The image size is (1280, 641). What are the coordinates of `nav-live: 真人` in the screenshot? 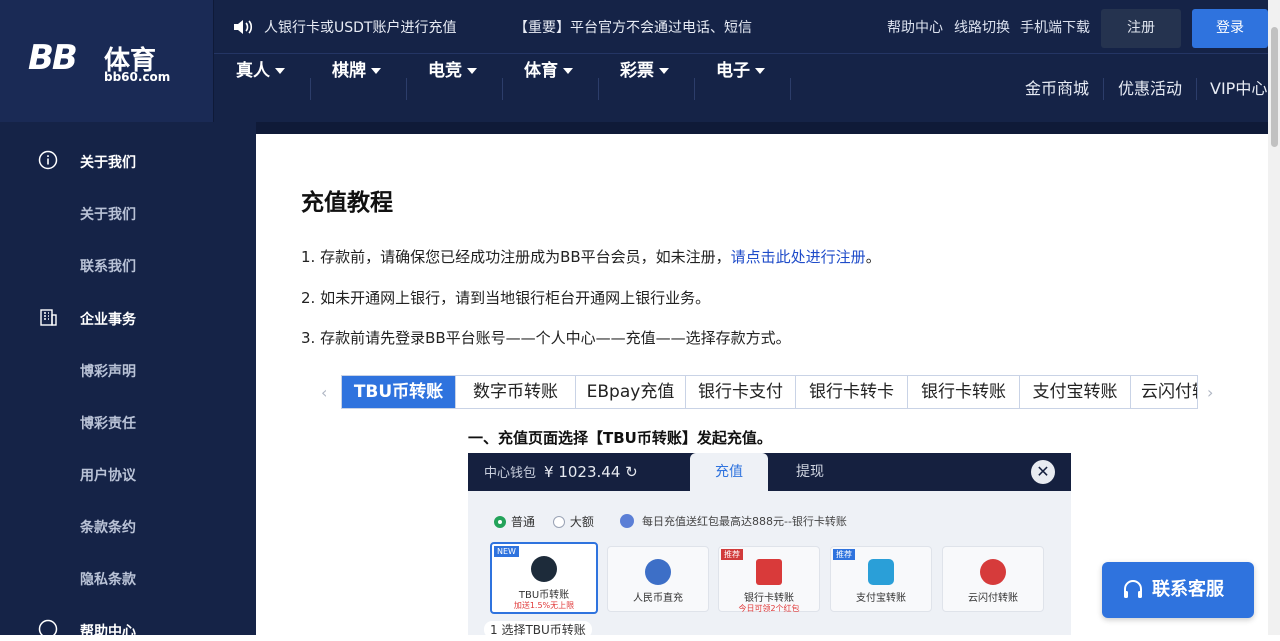 It's located at (260, 89).